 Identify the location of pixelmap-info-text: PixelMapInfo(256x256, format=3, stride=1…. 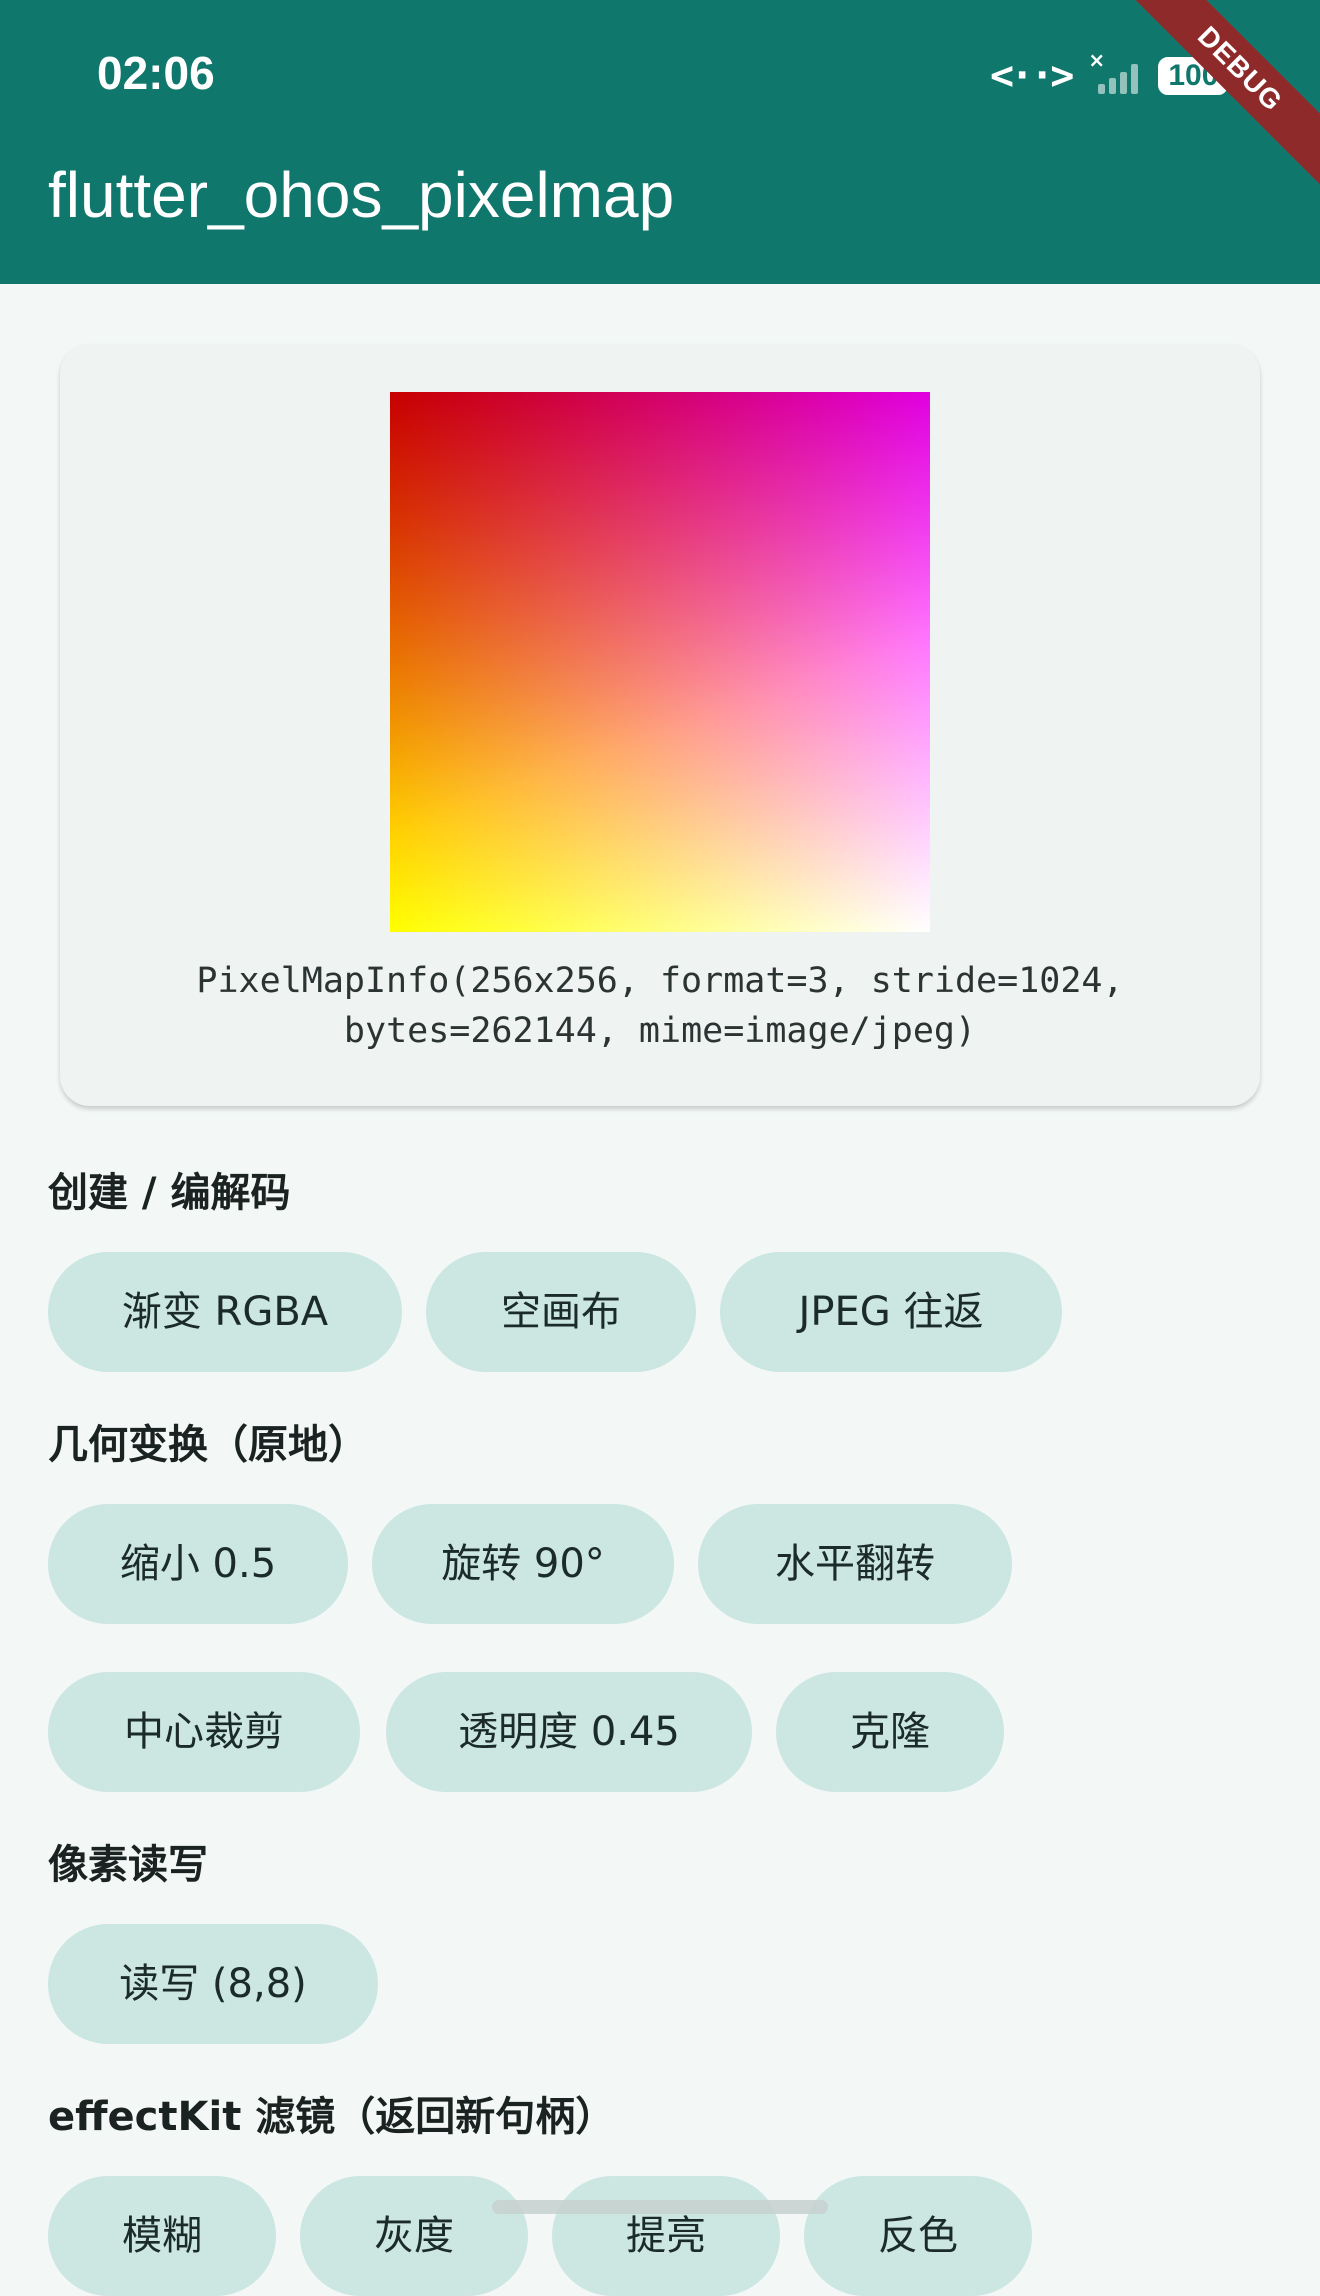
(660, 1006).